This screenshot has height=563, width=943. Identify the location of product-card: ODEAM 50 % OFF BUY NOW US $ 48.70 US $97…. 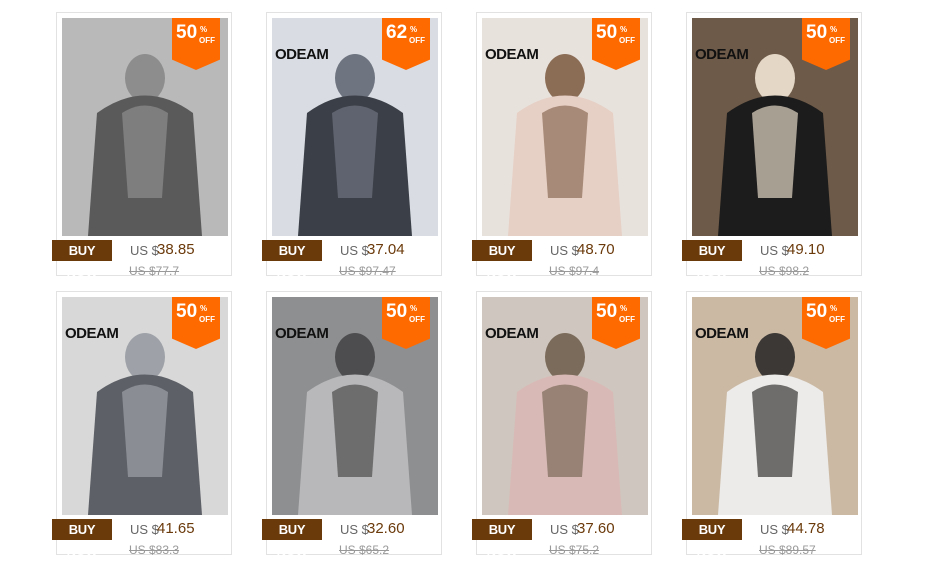
(562, 145).